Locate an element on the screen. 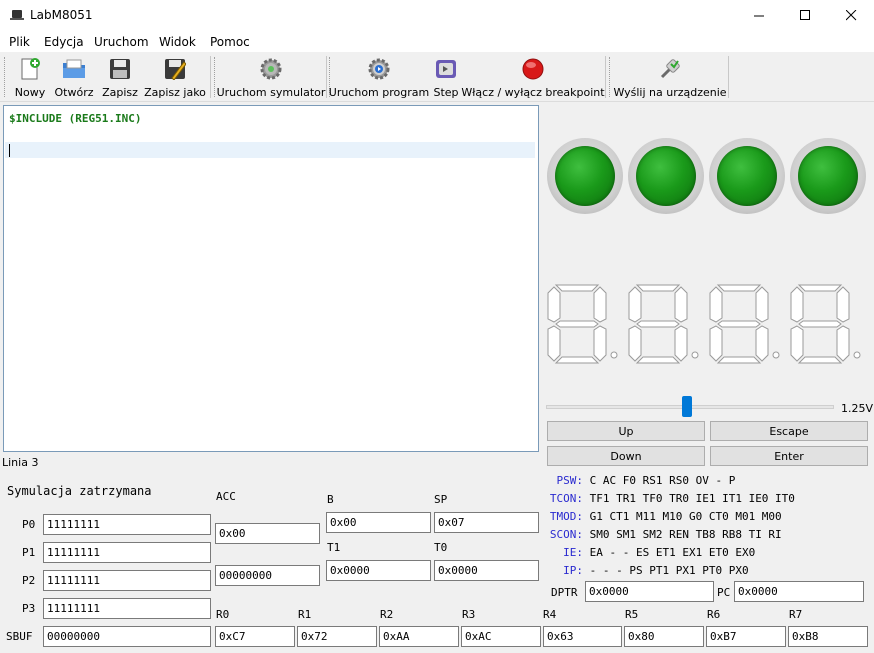  send-to-device-button: Wyślij na urządzenie is located at coordinates (670, 77).